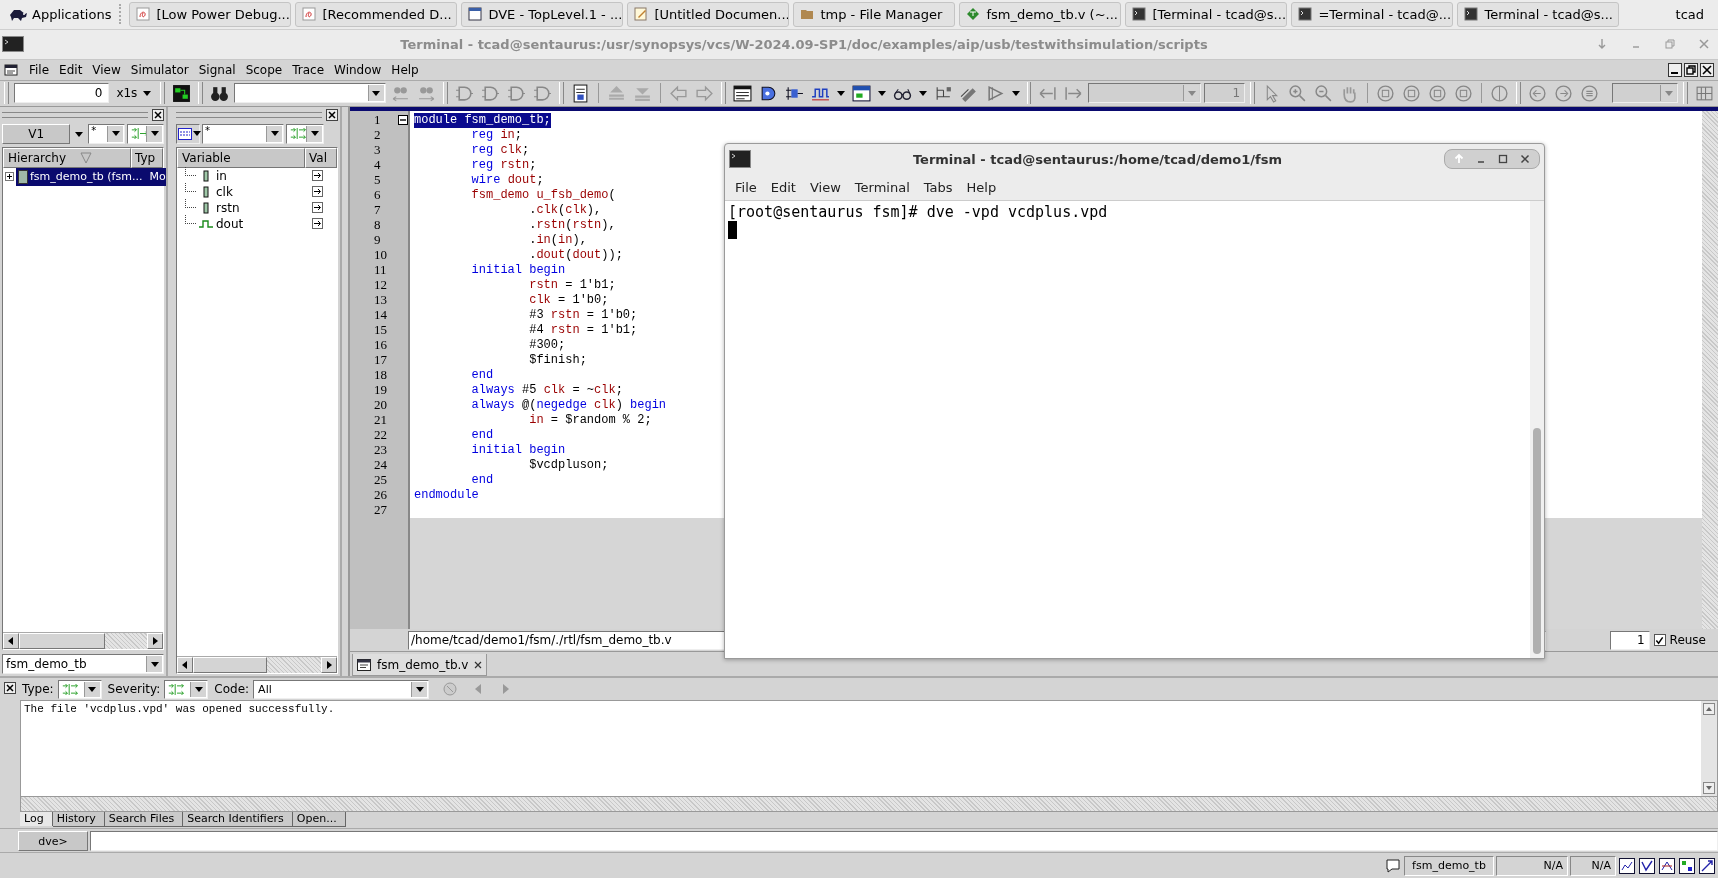  I want to click on menu-item: Terminal, so click(885, 187).